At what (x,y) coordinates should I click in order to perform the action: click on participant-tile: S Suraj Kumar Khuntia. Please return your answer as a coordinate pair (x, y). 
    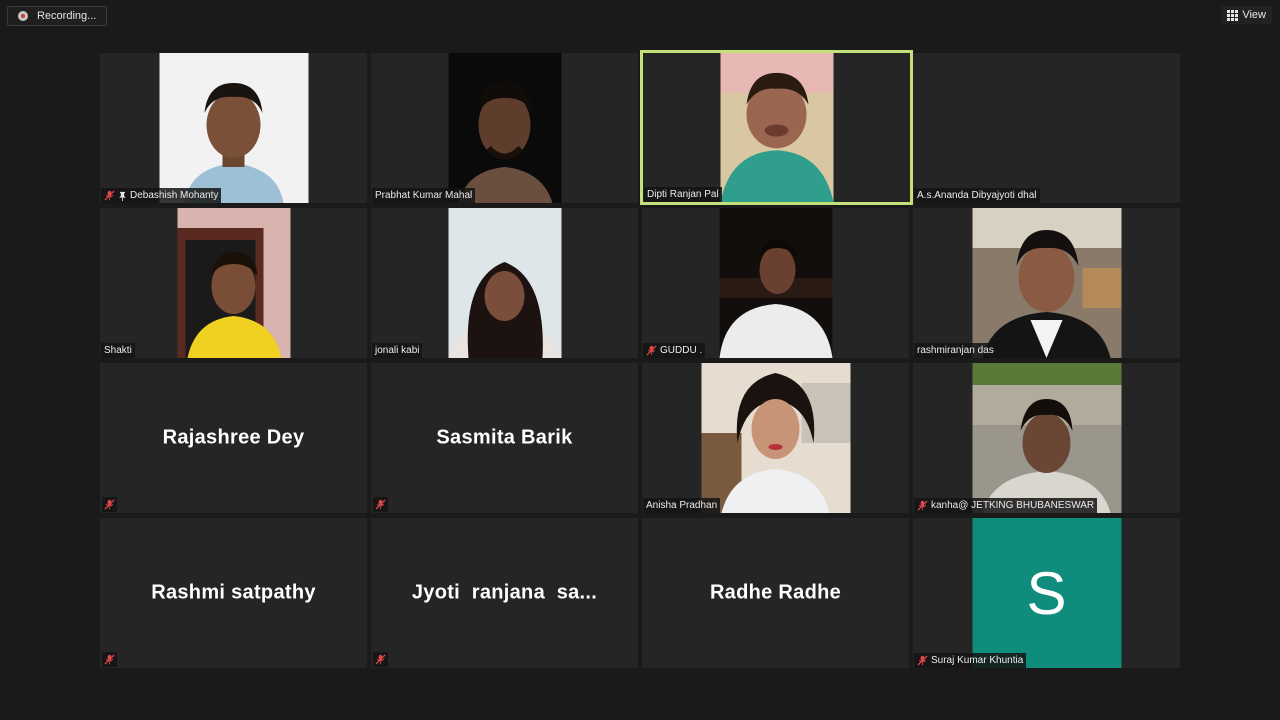
    Looking at the image, I should click on (1046, 593).